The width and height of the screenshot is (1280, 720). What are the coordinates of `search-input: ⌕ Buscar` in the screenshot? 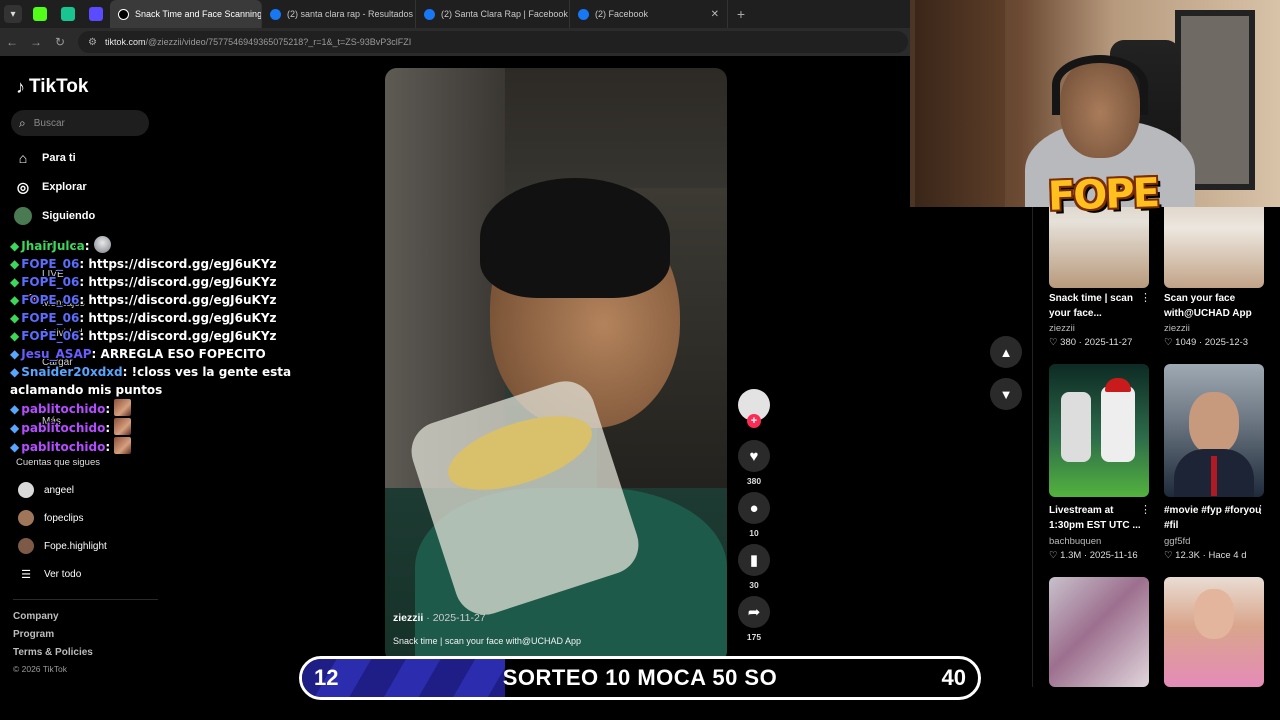 It's located at (80, 123).